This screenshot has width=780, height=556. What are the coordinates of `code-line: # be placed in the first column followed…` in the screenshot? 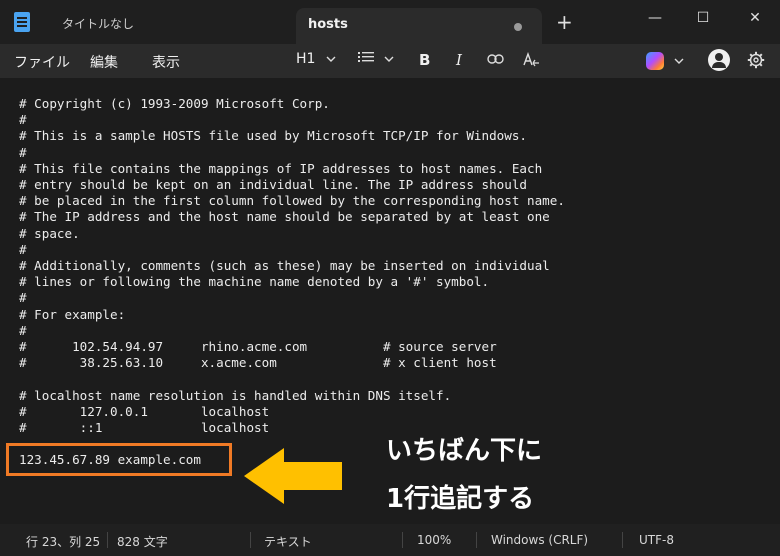 It's located at (292, 201).